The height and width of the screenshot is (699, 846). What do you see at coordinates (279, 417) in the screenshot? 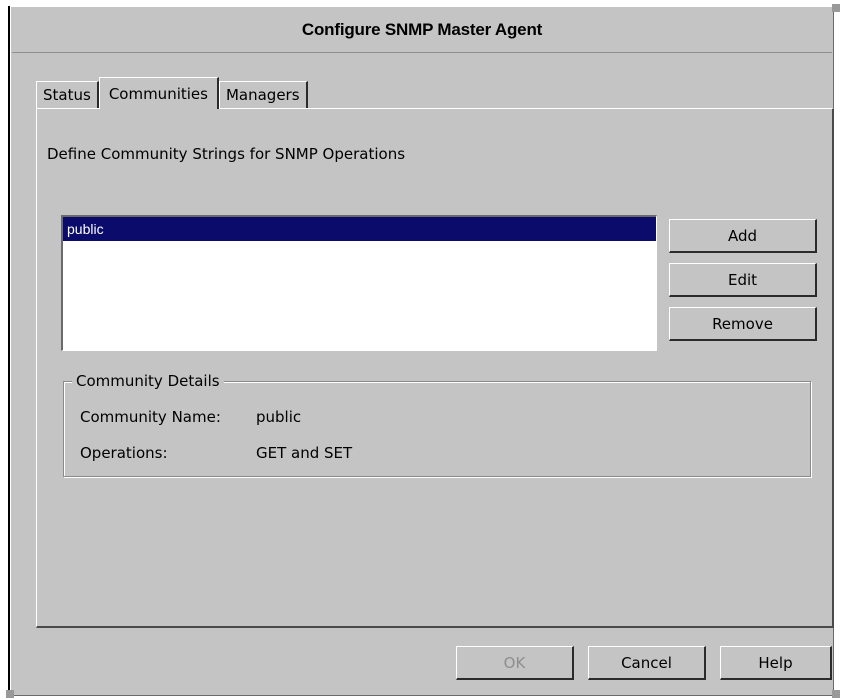
I see `community-name-value: public` at bounding box center [279, 417].